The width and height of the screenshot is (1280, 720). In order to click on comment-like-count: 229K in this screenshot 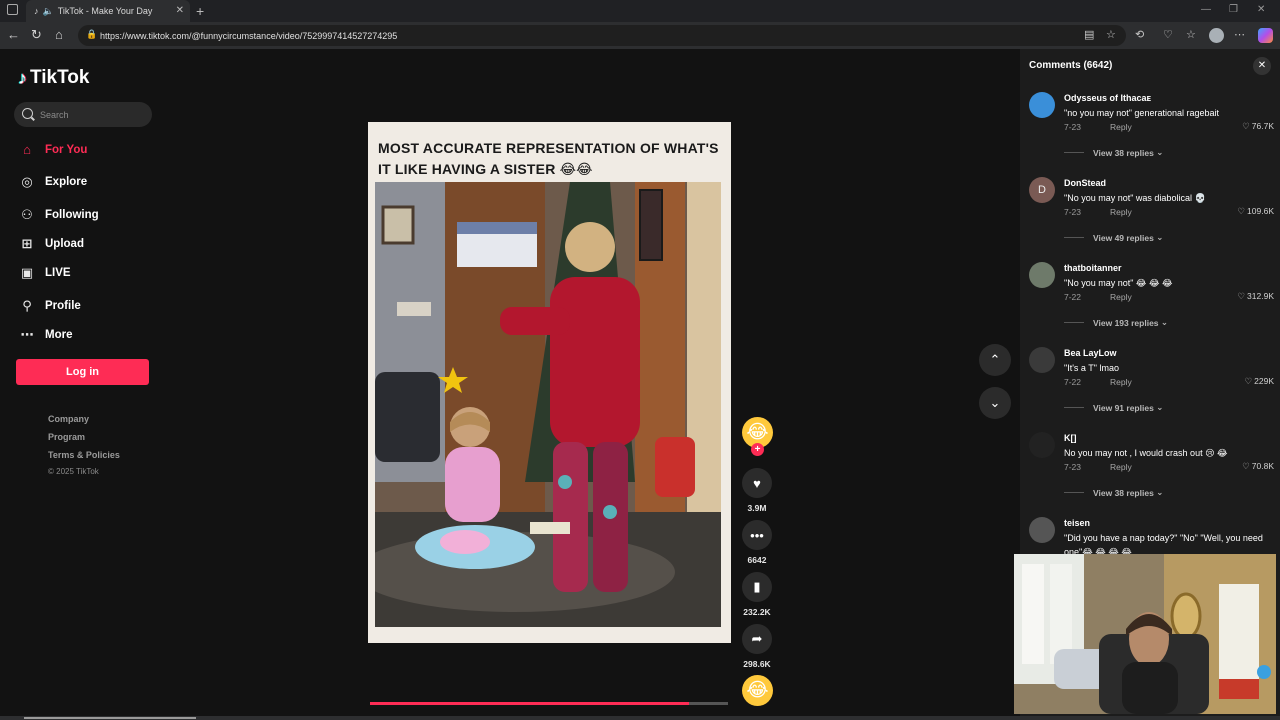, I will do `click(1264, 381)`.